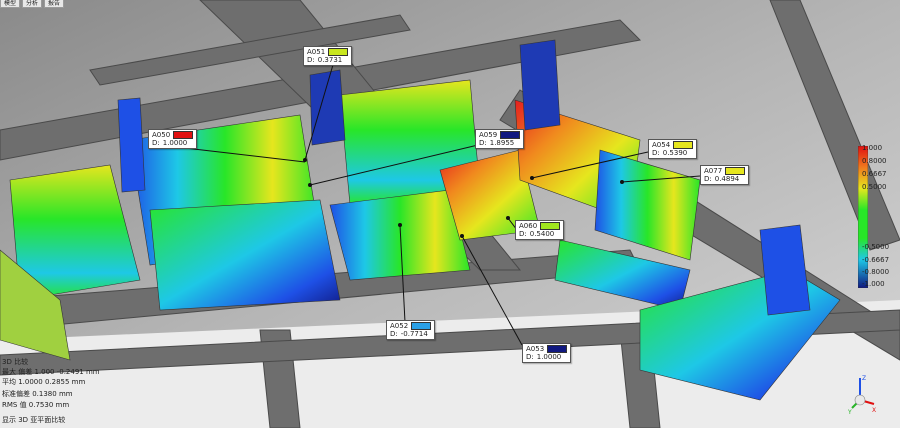 The height and width of the screenshot is (428, 900). I want to click on scale-label: 0.6667, so click(874, 174).